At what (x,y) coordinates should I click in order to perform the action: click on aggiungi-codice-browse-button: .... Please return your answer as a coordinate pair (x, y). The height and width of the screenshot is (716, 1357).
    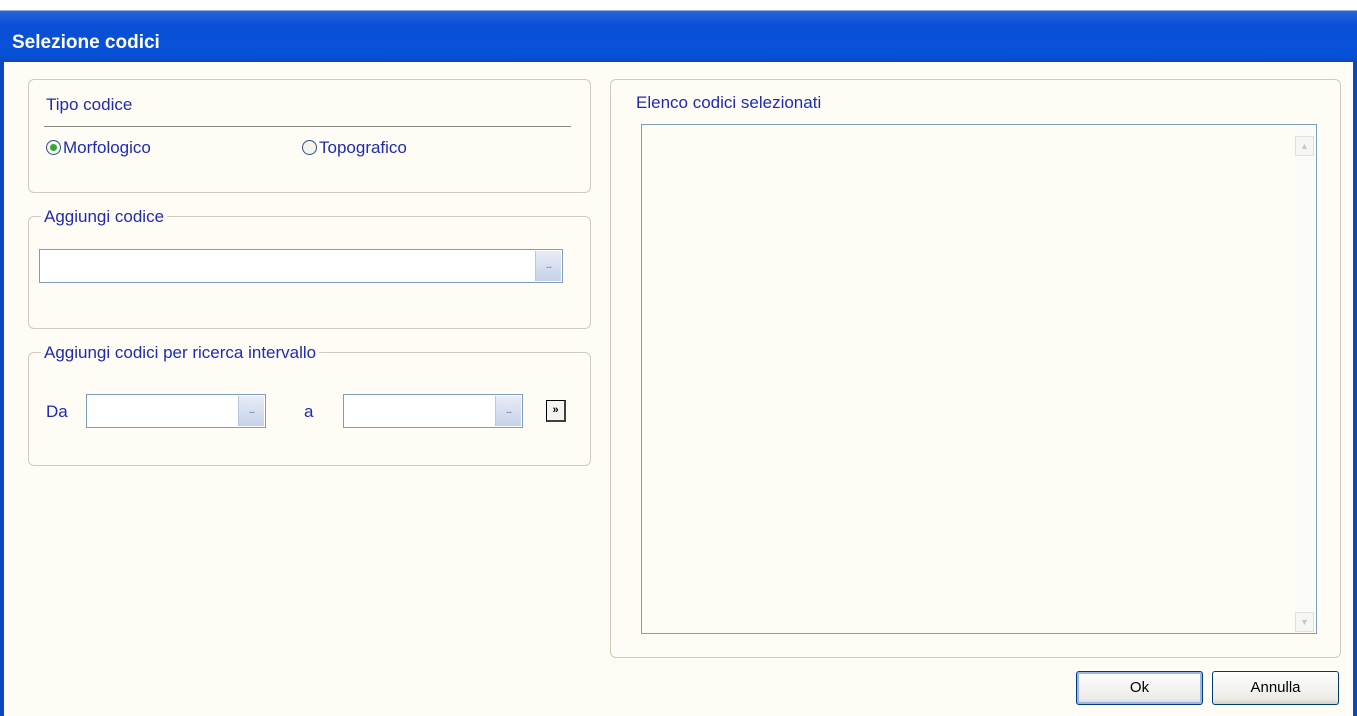
    Looking at the image, I should click on (548, 266).